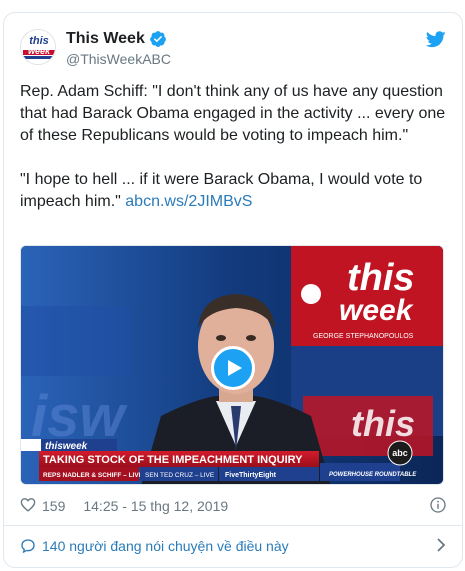 This screenshot has height=571, width=465. I want to click on verified-badge-icon, so click(158, 39).